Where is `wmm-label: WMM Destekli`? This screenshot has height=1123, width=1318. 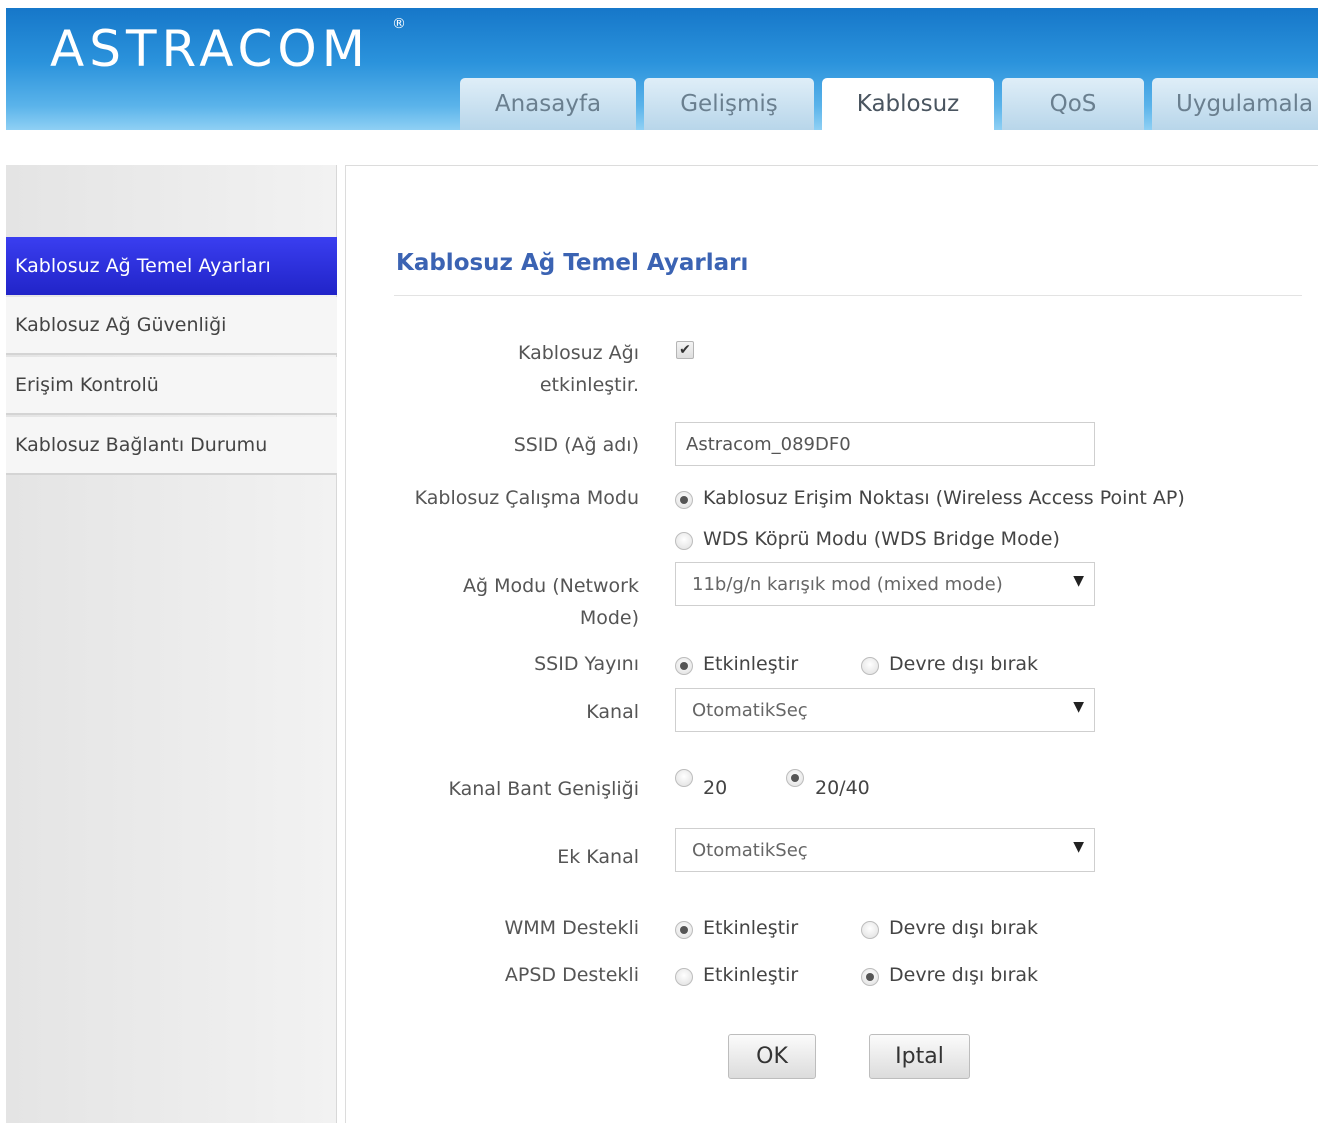 wmm-label: WMM Destekli is located at coordinates (571, 928).